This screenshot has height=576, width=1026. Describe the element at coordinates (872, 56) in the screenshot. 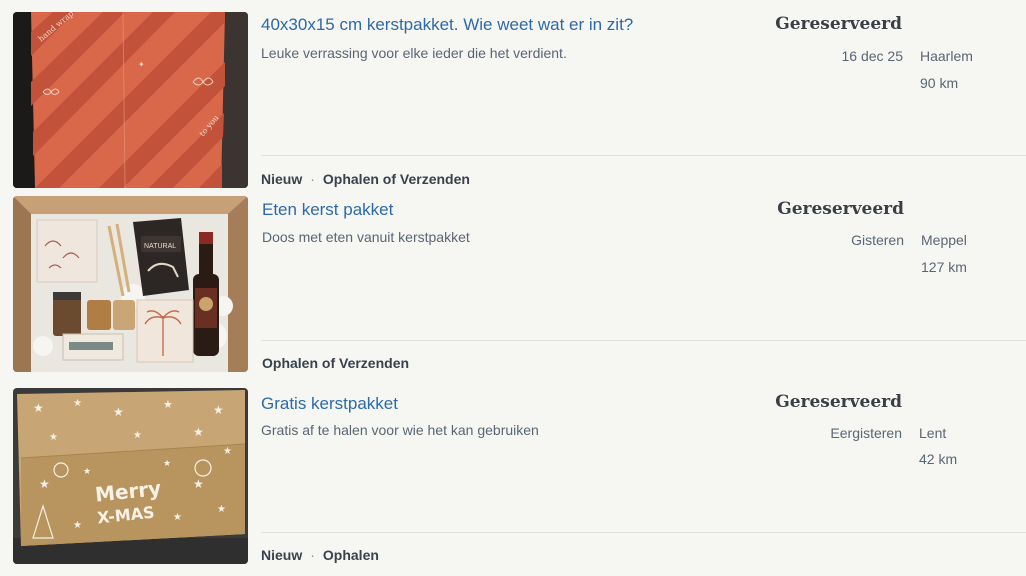

I see `listing-date: 16 dec 25` at that location.